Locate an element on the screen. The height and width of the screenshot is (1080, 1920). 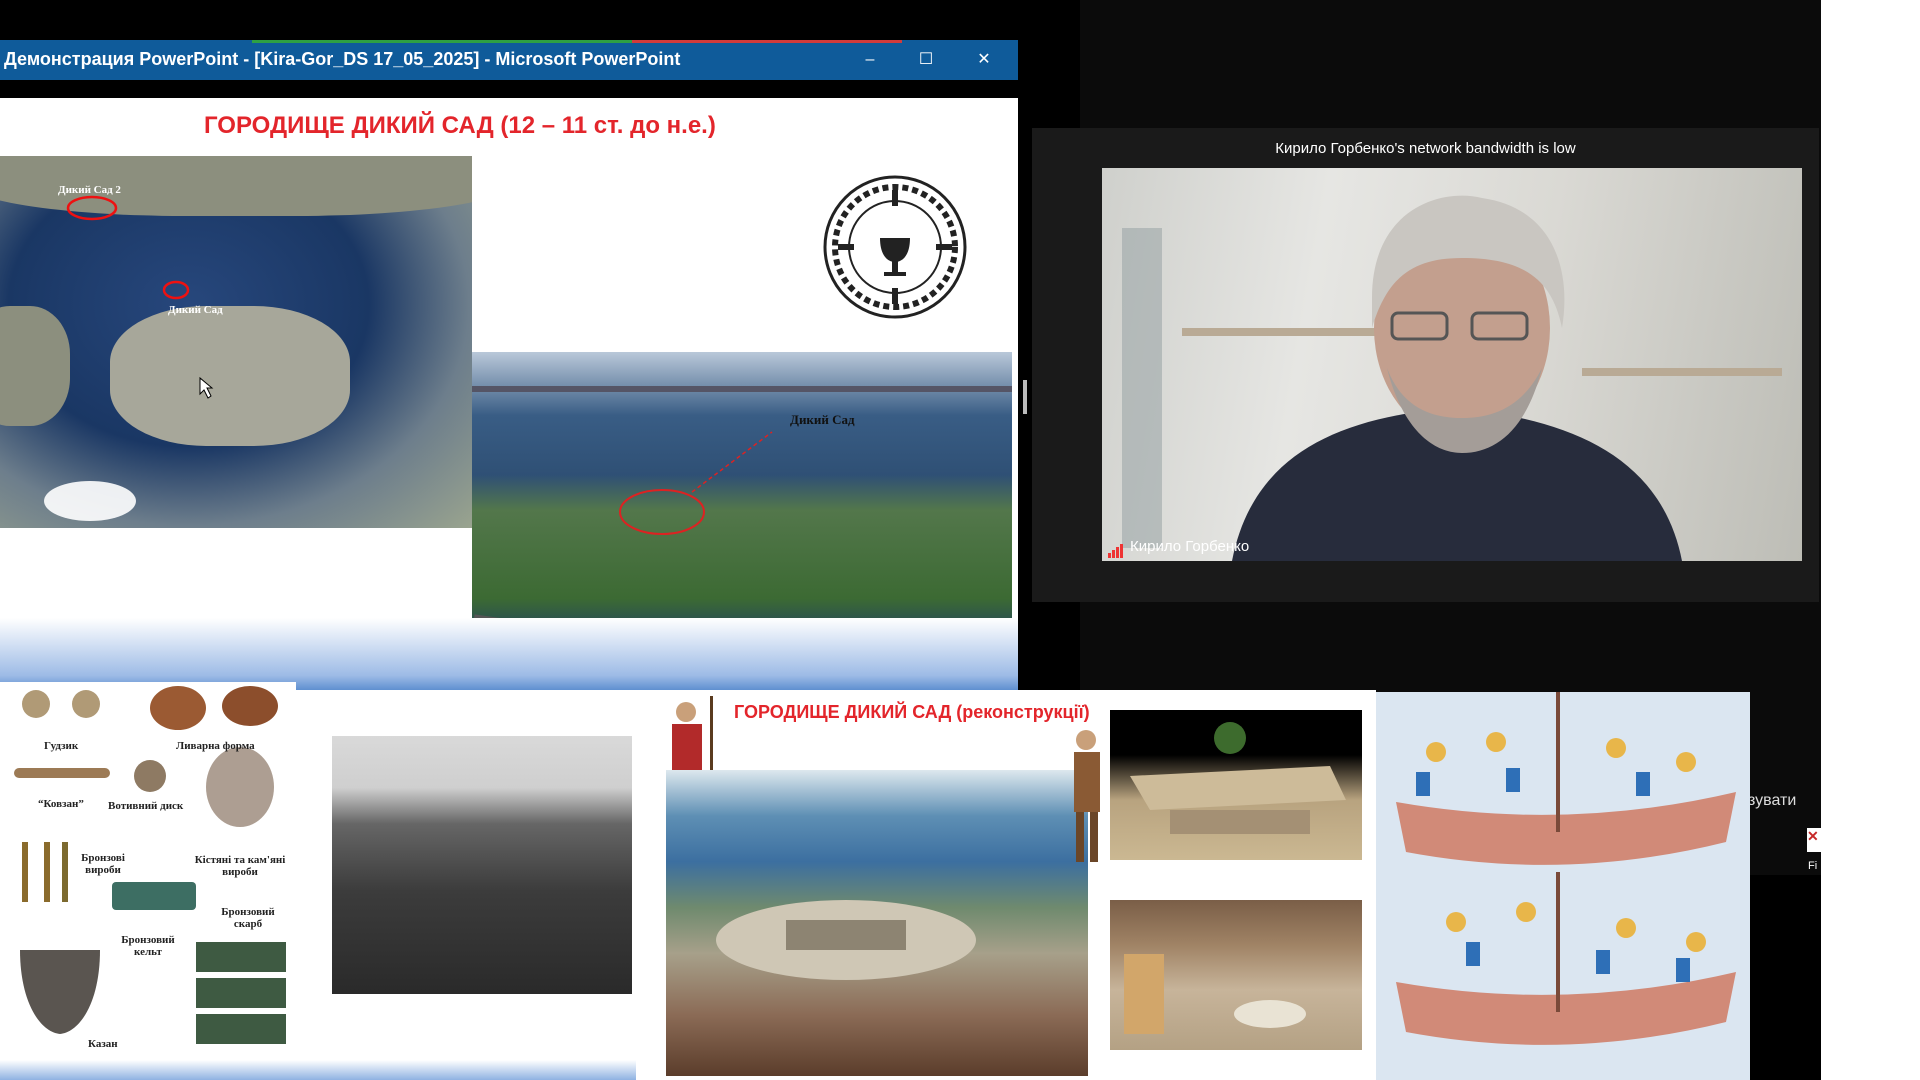
reconstruction-painting-shapes is located at coordinates (846, 940).